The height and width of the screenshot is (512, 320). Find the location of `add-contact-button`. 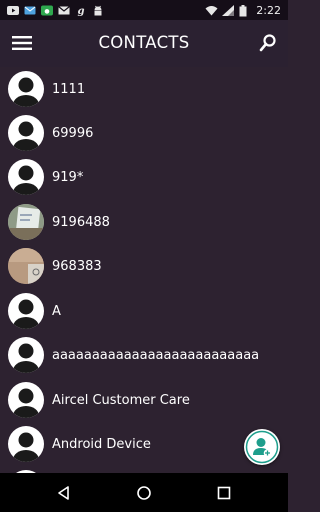

add-contact-button is located at coordinates (262, 447).